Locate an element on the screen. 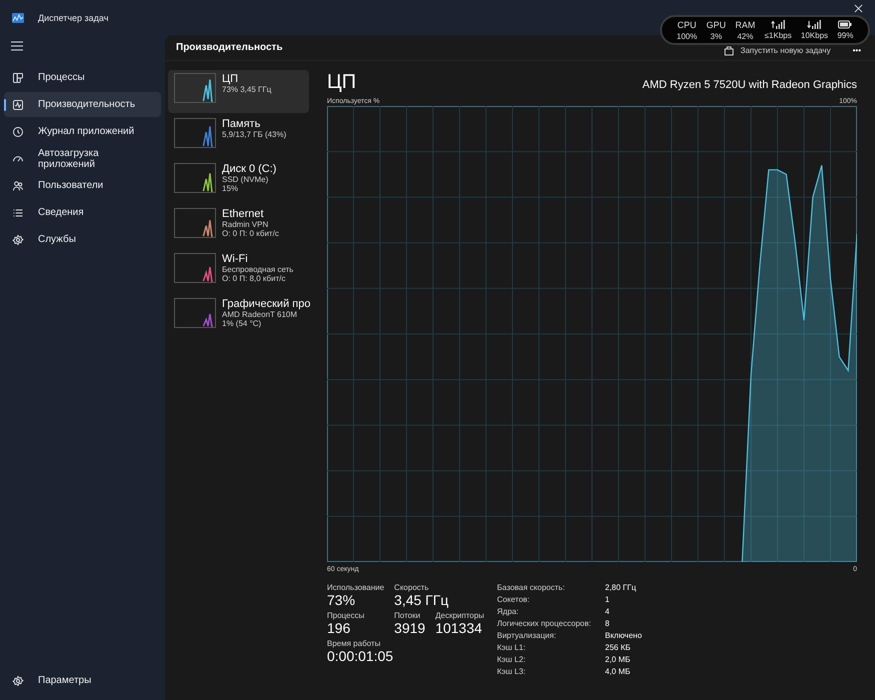 Image resolution: width=875 pixels, height=700 pixels. details-icon is located at coordinates (18, 212).